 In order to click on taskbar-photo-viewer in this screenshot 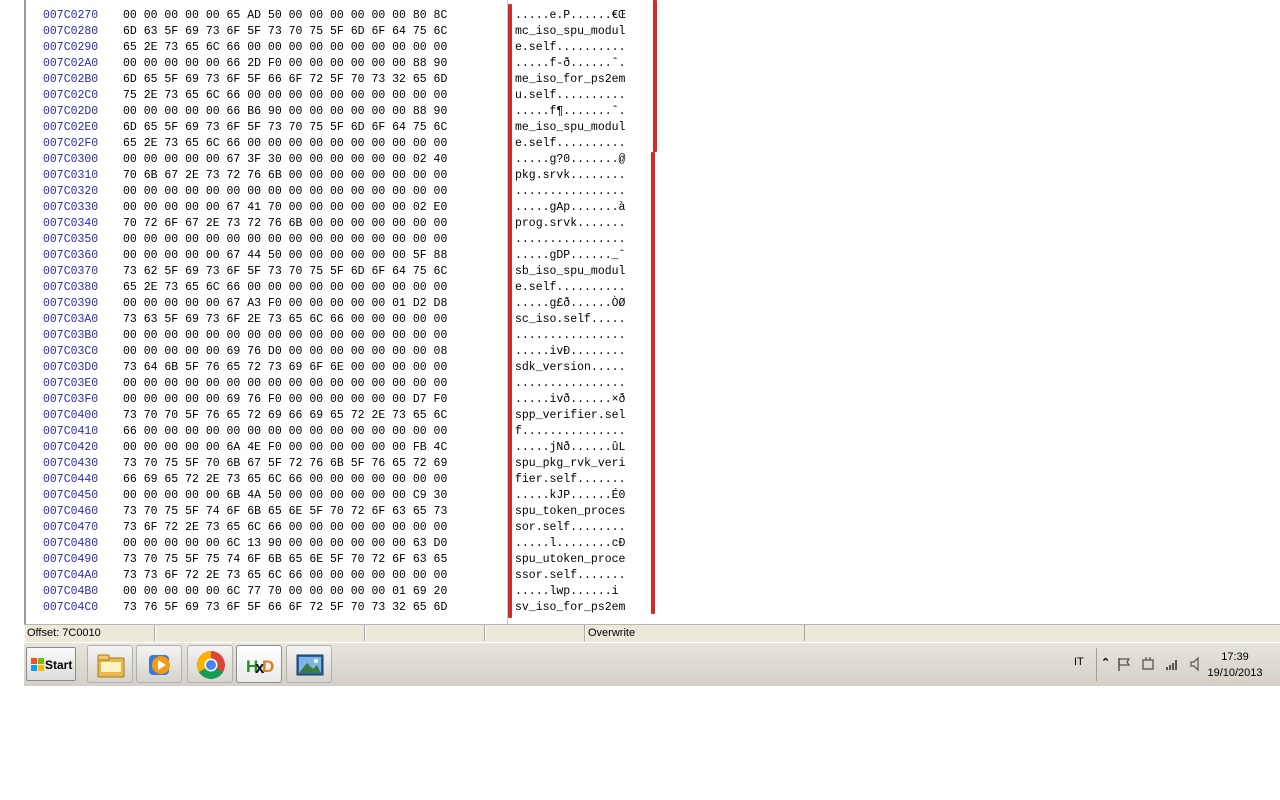, I will do `click(309, 664)`.